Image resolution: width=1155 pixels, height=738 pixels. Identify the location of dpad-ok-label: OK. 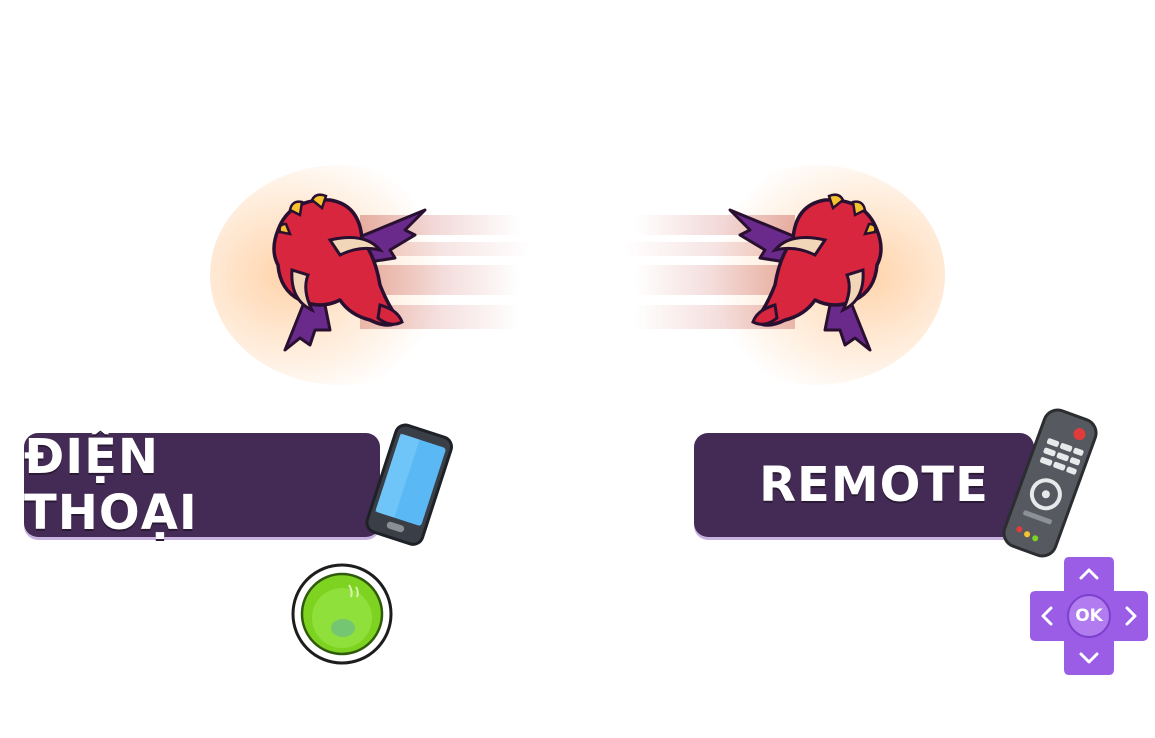
(1089, 616).